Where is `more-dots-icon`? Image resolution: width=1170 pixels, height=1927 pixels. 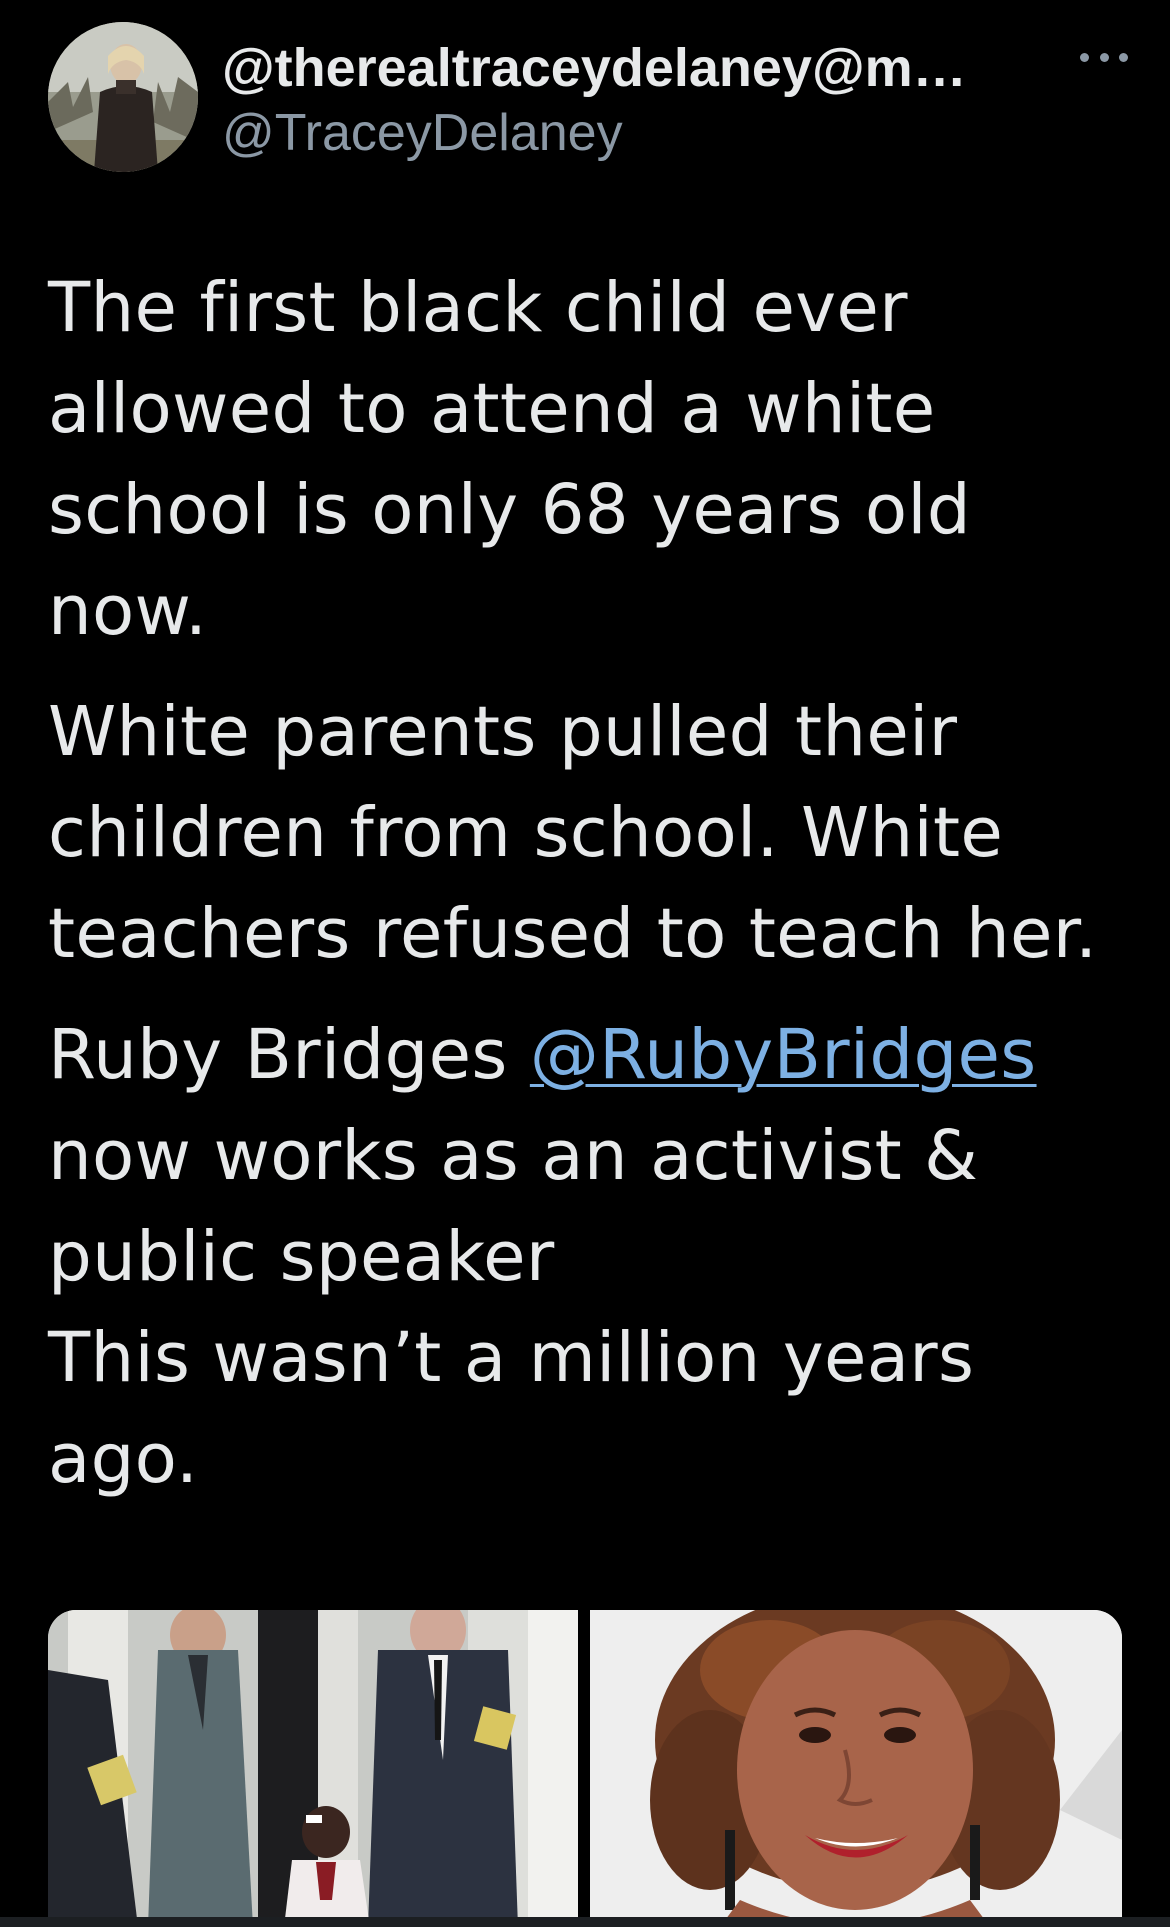
more-dots-icon is located at coordinates (1104, 57).